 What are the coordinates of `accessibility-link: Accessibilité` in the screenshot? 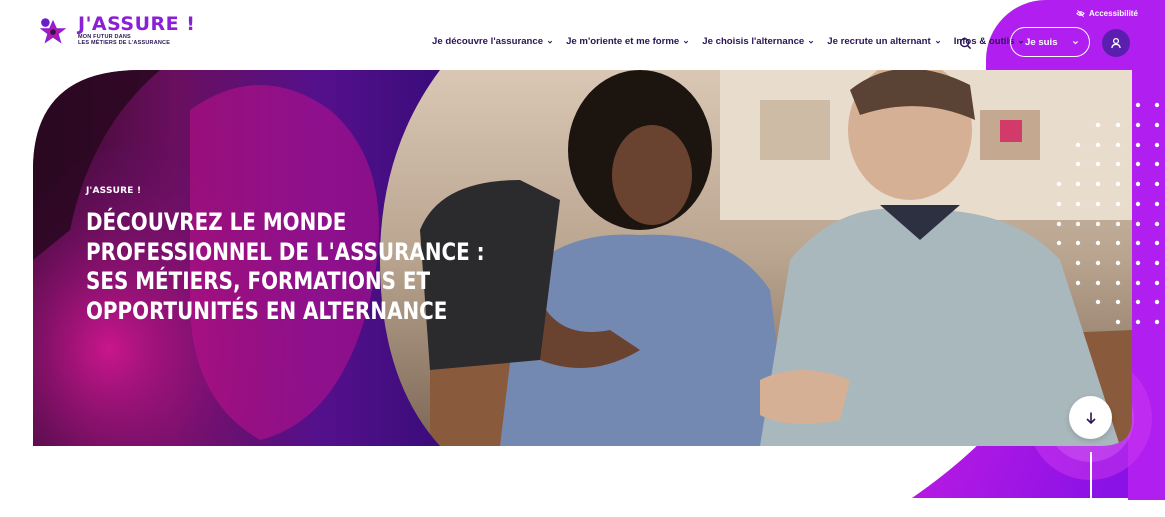 It's located at (1107, 13).